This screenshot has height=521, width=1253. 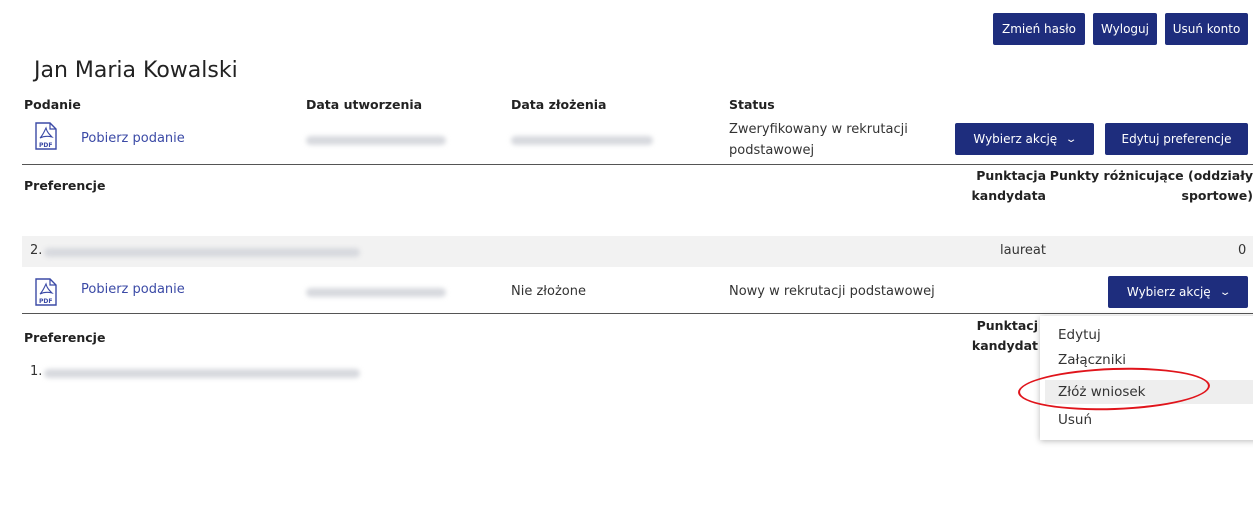 What do you see at coordinates (772, 150) in the screenshot?
I see `status-text-line-2: podstawowej` at bounding box center [772, 150].